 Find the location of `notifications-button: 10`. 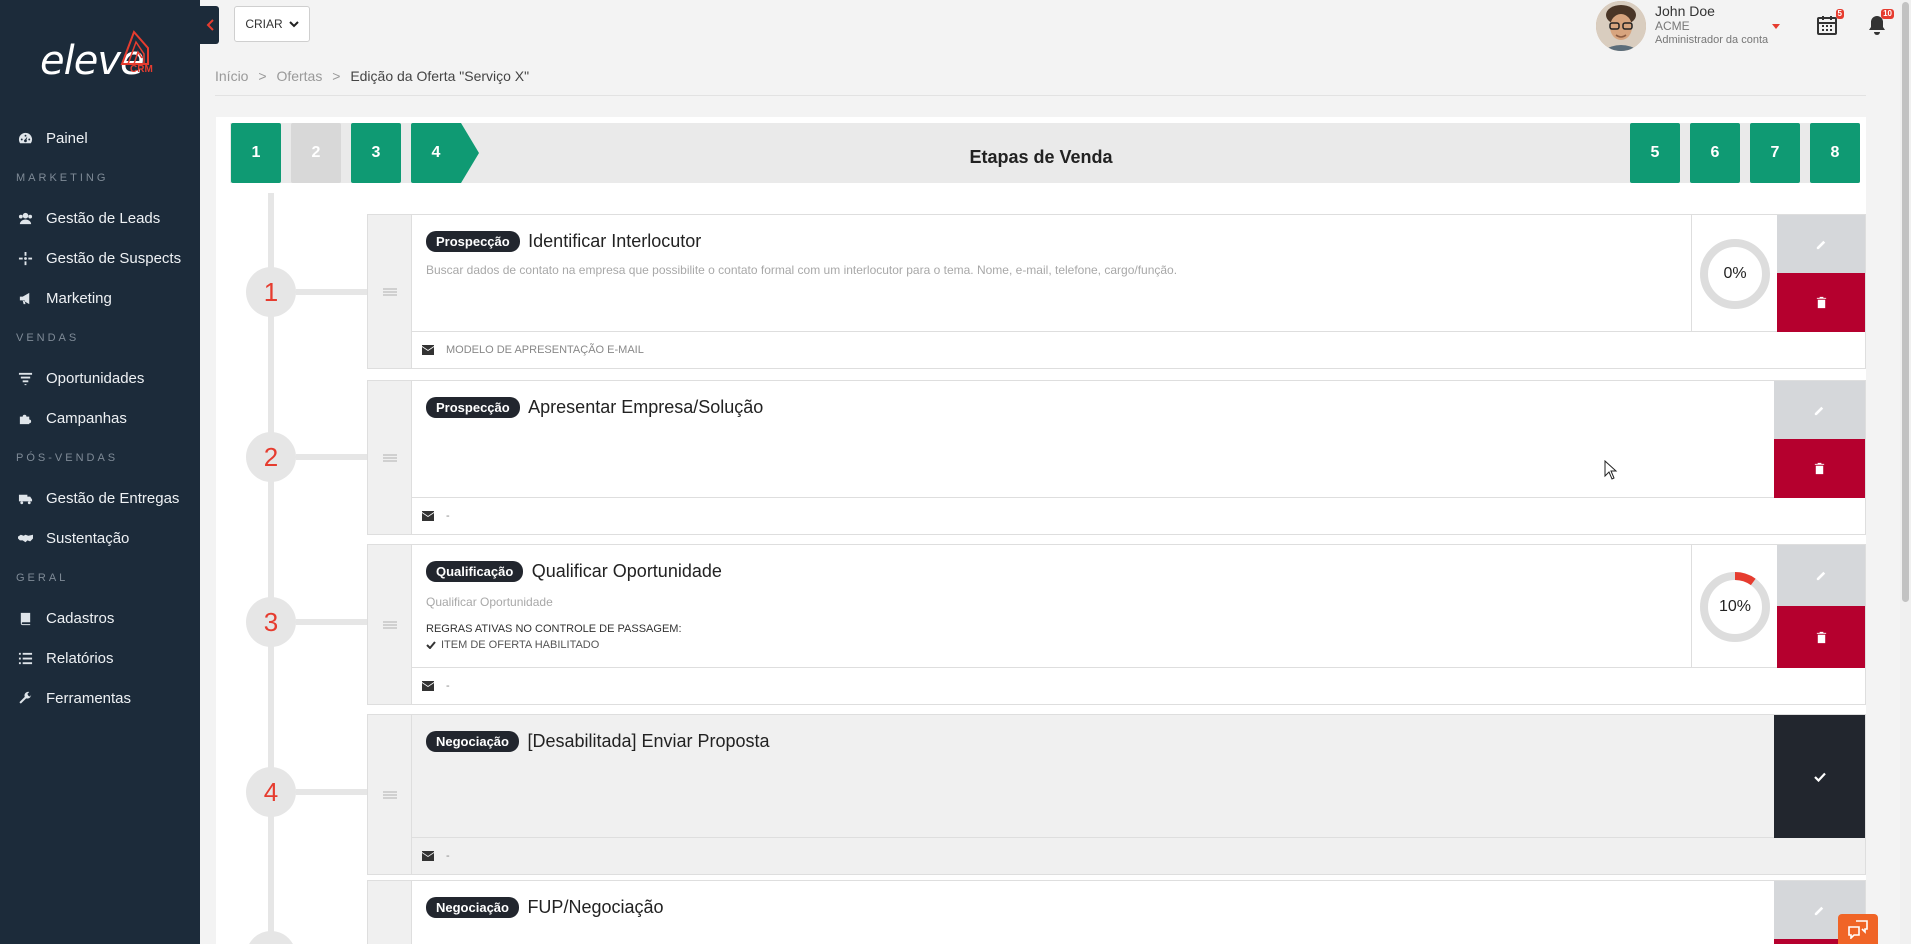

notifications-button: 10 is located at coordinates (1880, 23).